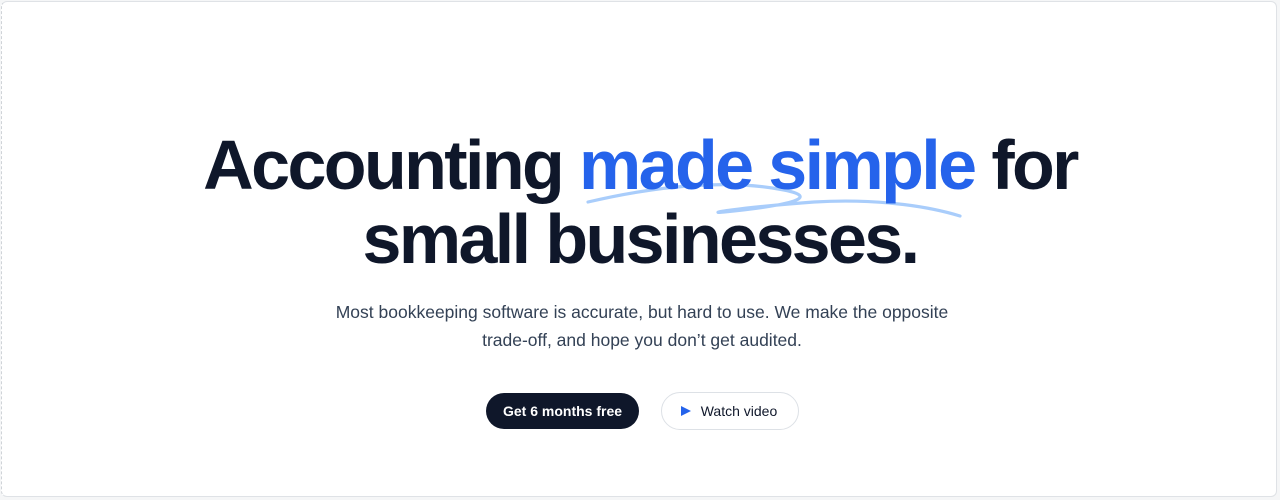  I want to click on headline-accent: made simple, so click(778, 165).